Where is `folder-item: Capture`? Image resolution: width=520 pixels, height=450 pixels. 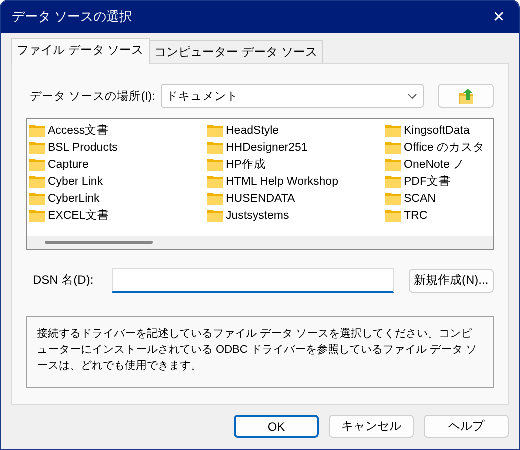
folder-item: Capture is located at coordinates (118, 164).